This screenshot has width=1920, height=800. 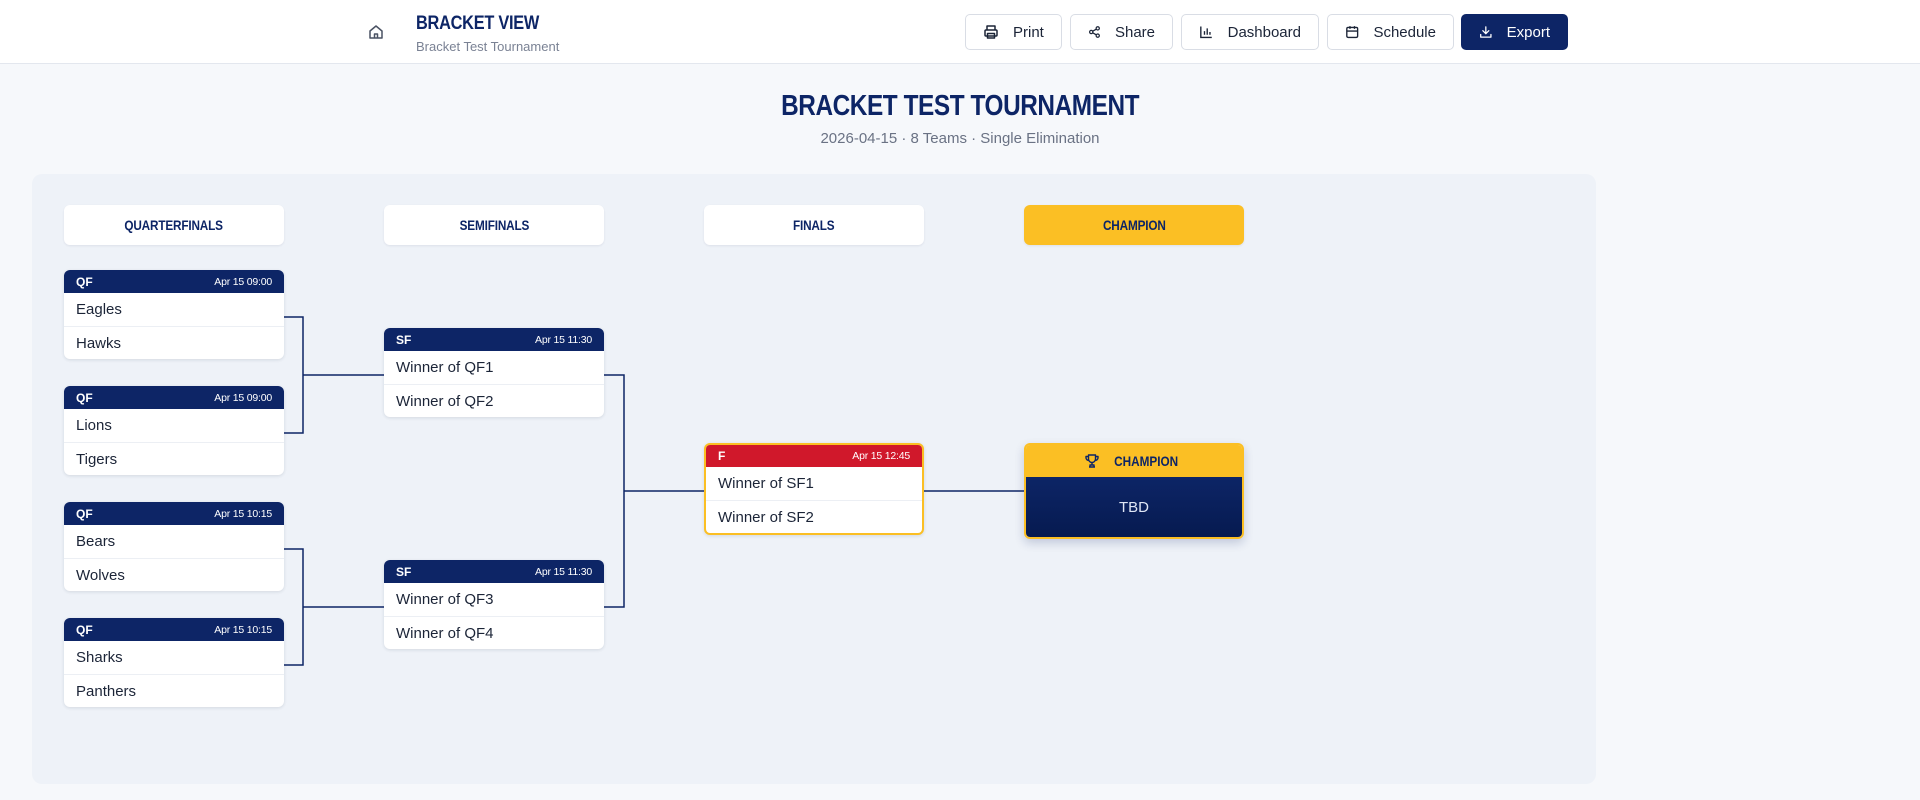 What do you see at coordinates (1134, 32) in the screenshot?
I see `share-label: Share` at bounding box center [1134, 32].